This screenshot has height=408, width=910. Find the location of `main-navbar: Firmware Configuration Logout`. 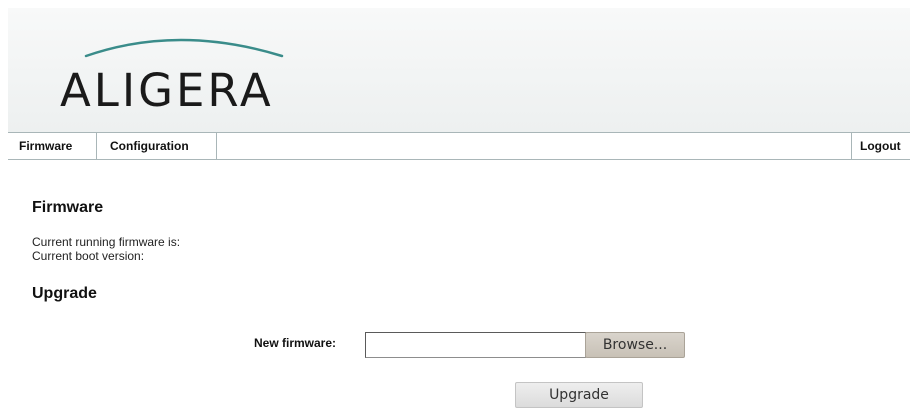

main-navbar: Firmware Configuration Logout is located at coordinates (459, 146).